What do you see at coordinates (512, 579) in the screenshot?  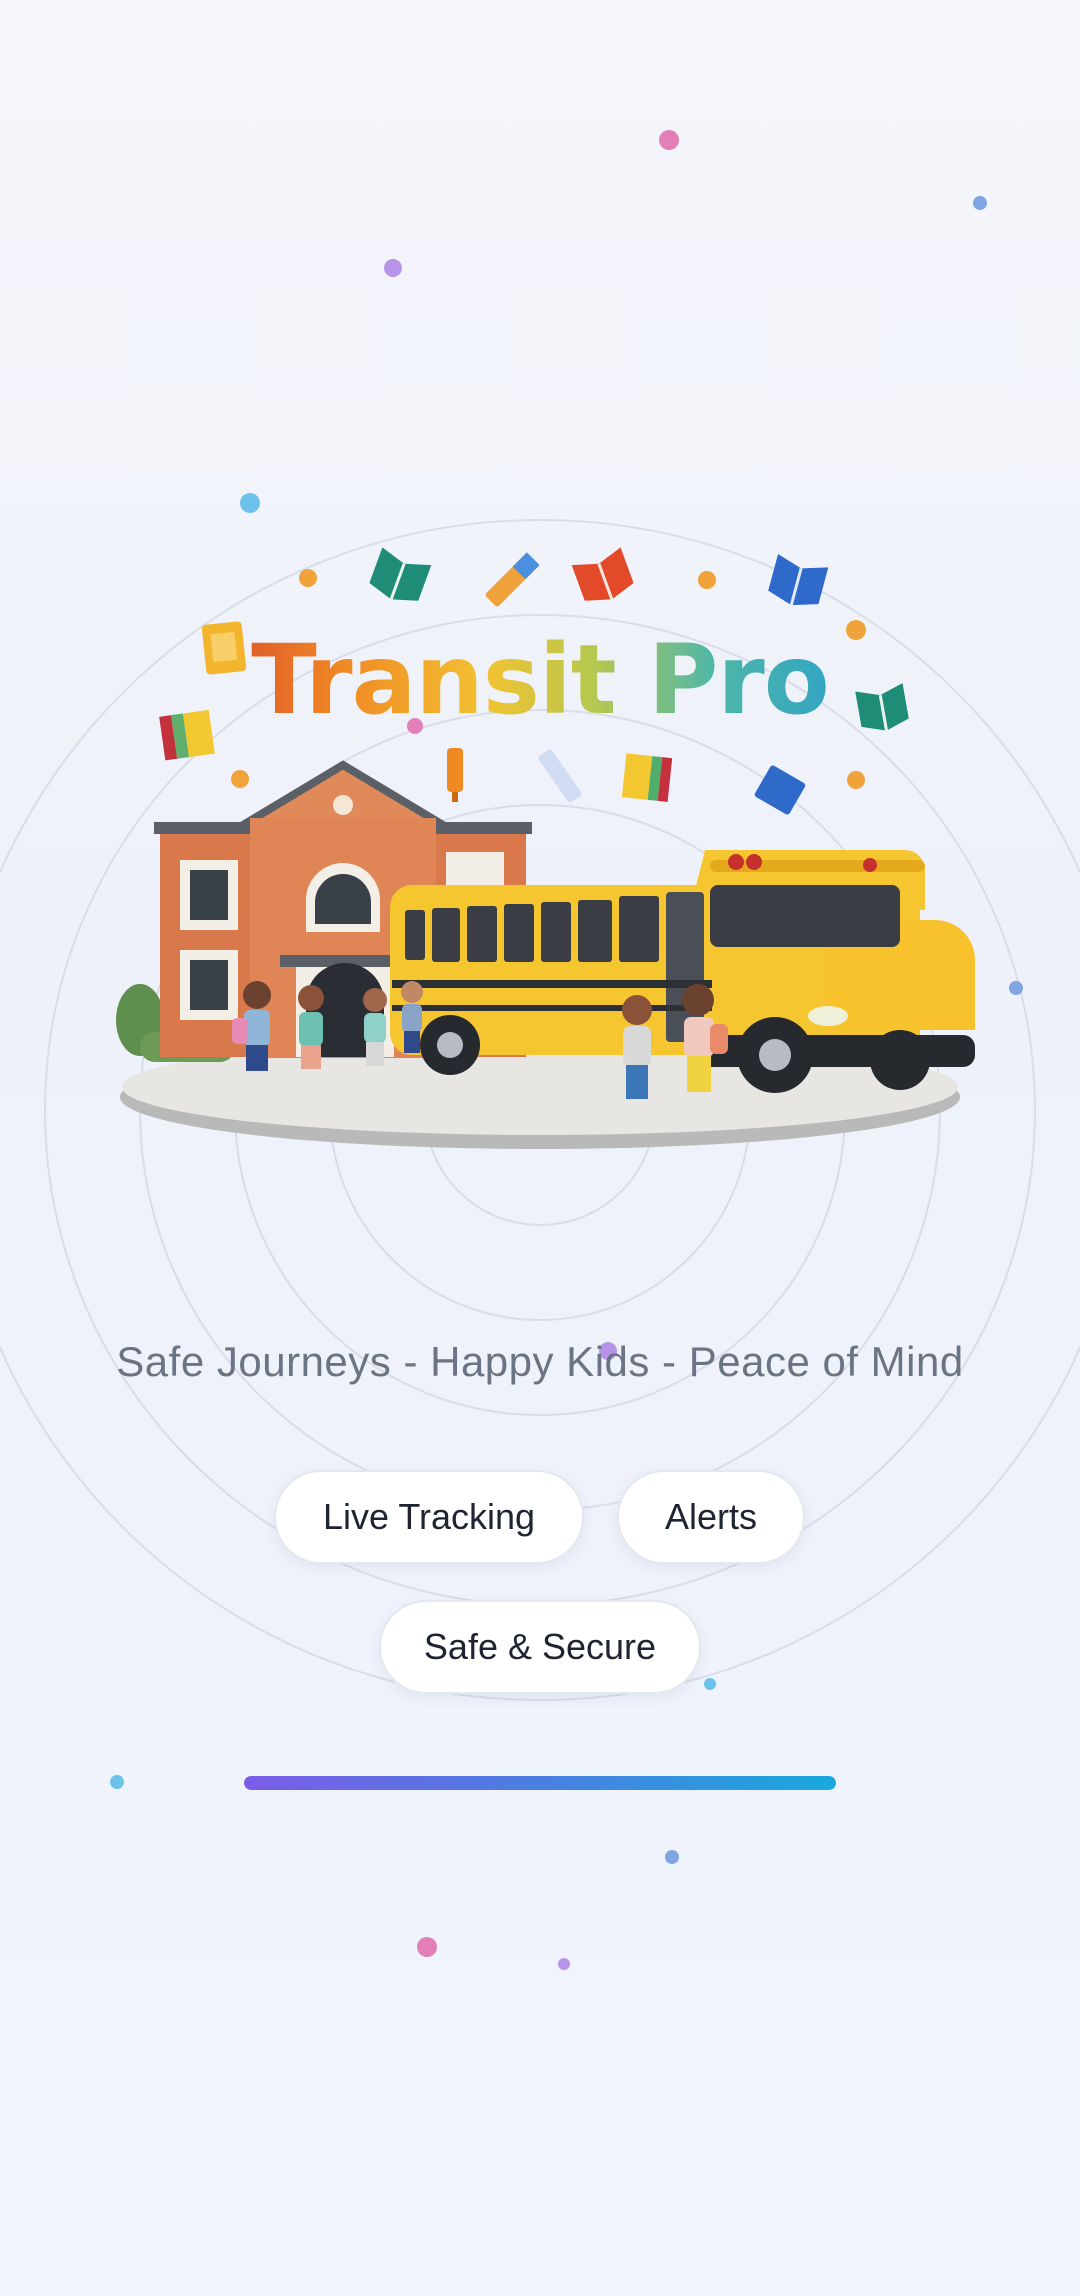 I see `pencil-icon` at bounding box center [512, 579].